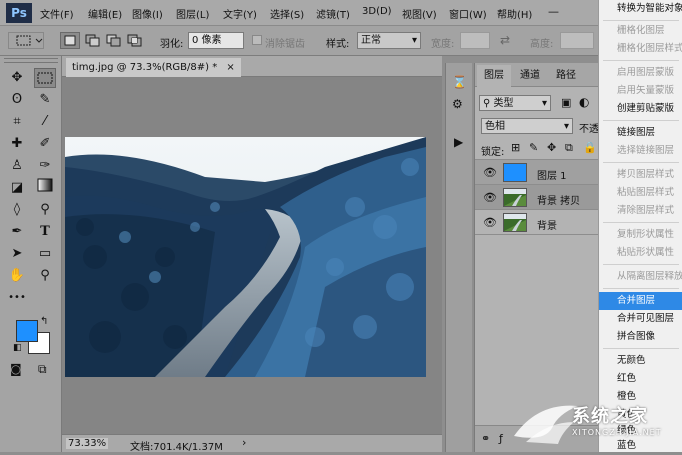 Image resolution: width=682 pixels, height=455 pixels. Describe the element at coordinates (45, 144) in the screenshot. I see `brush-tool-icon: ✐` at that location.